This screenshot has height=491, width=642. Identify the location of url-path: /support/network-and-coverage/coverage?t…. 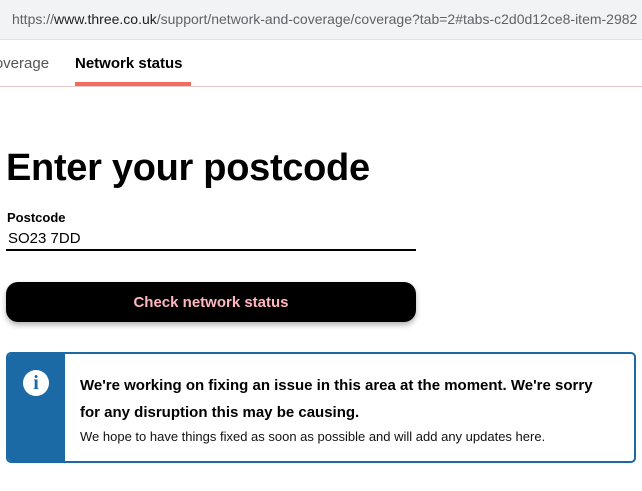
(397, 19).